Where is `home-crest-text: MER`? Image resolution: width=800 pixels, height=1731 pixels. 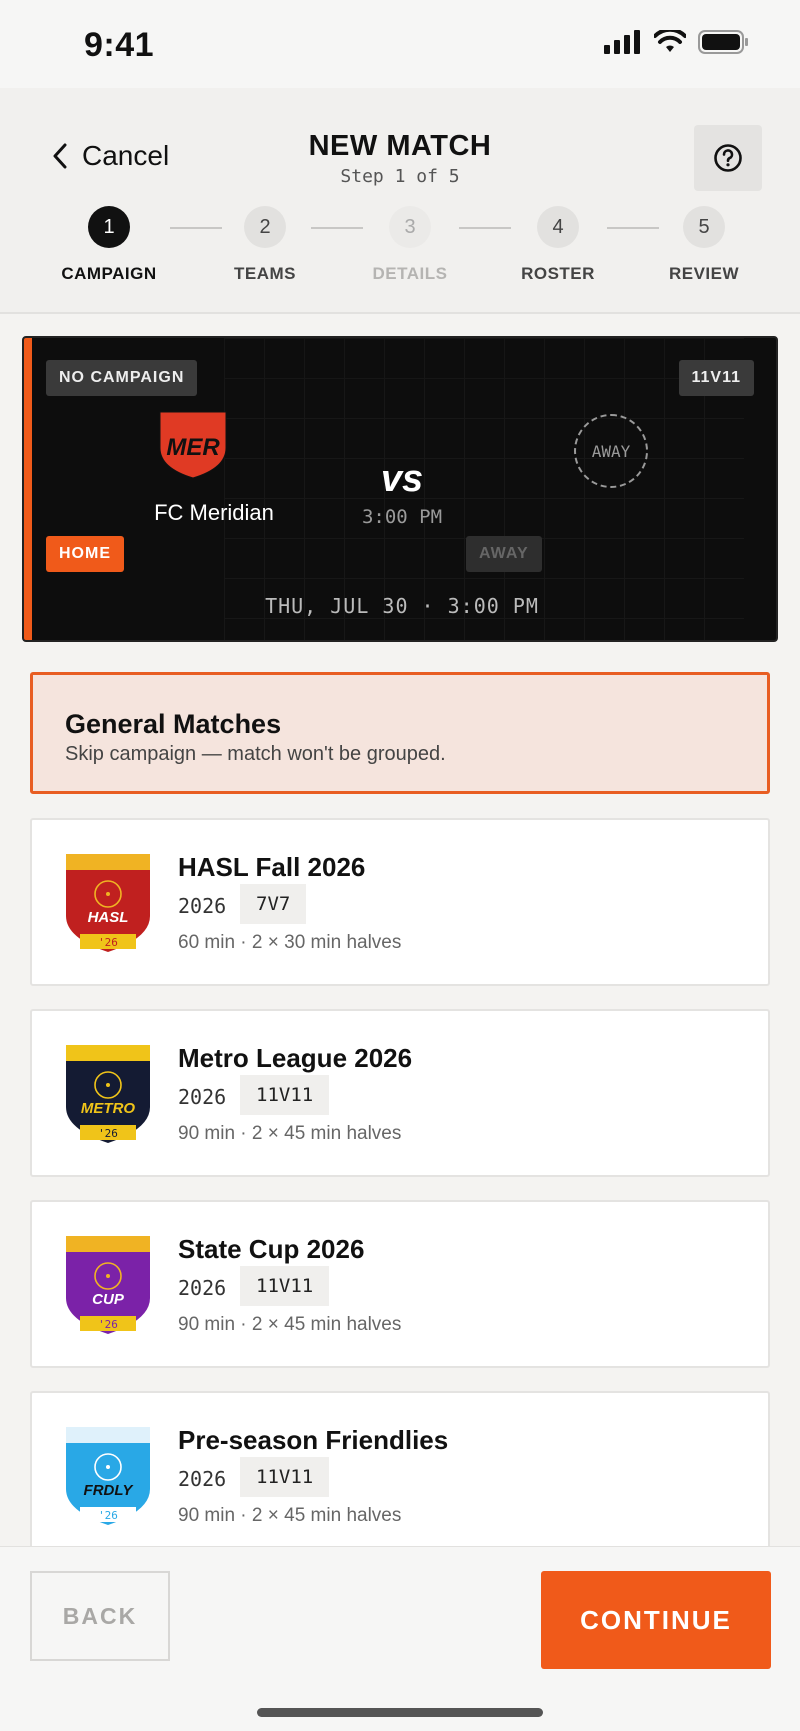 home-crest-text: MER is located at coordinates (193, 447).